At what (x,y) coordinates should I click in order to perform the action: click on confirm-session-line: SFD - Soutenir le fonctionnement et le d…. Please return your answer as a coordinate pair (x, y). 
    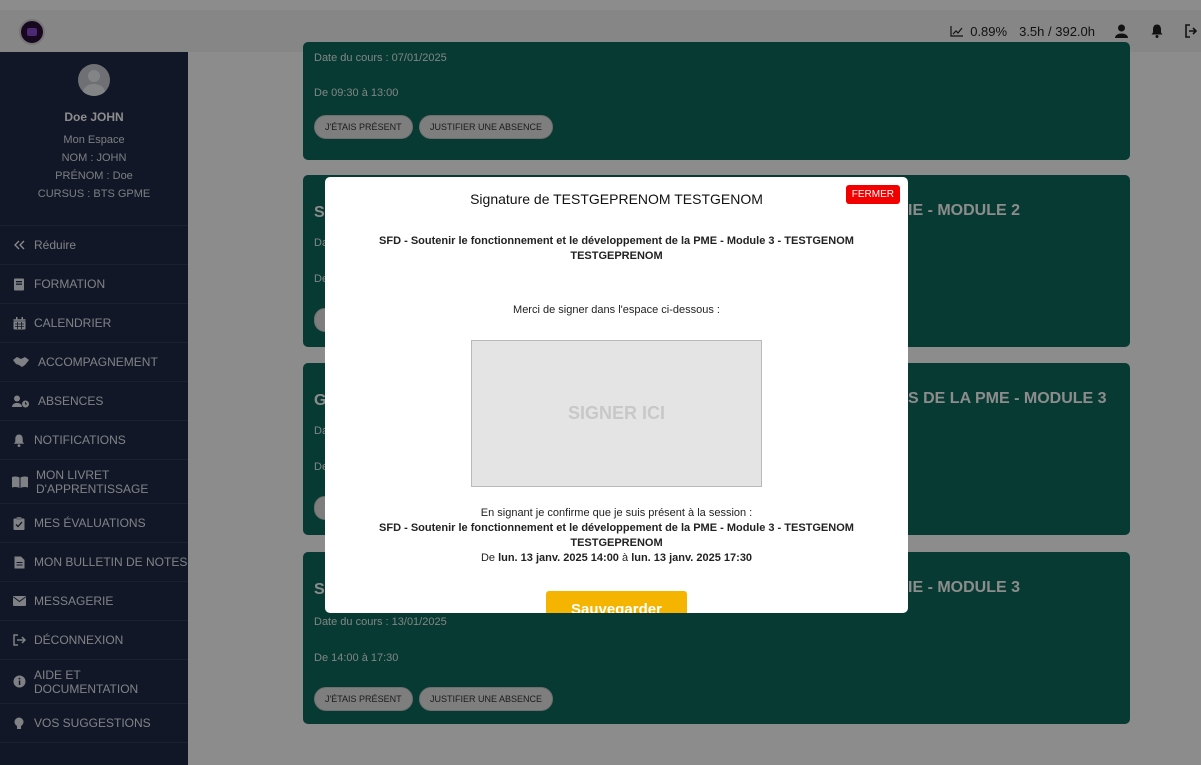
    Looking at the image, I should click on (616, 528).